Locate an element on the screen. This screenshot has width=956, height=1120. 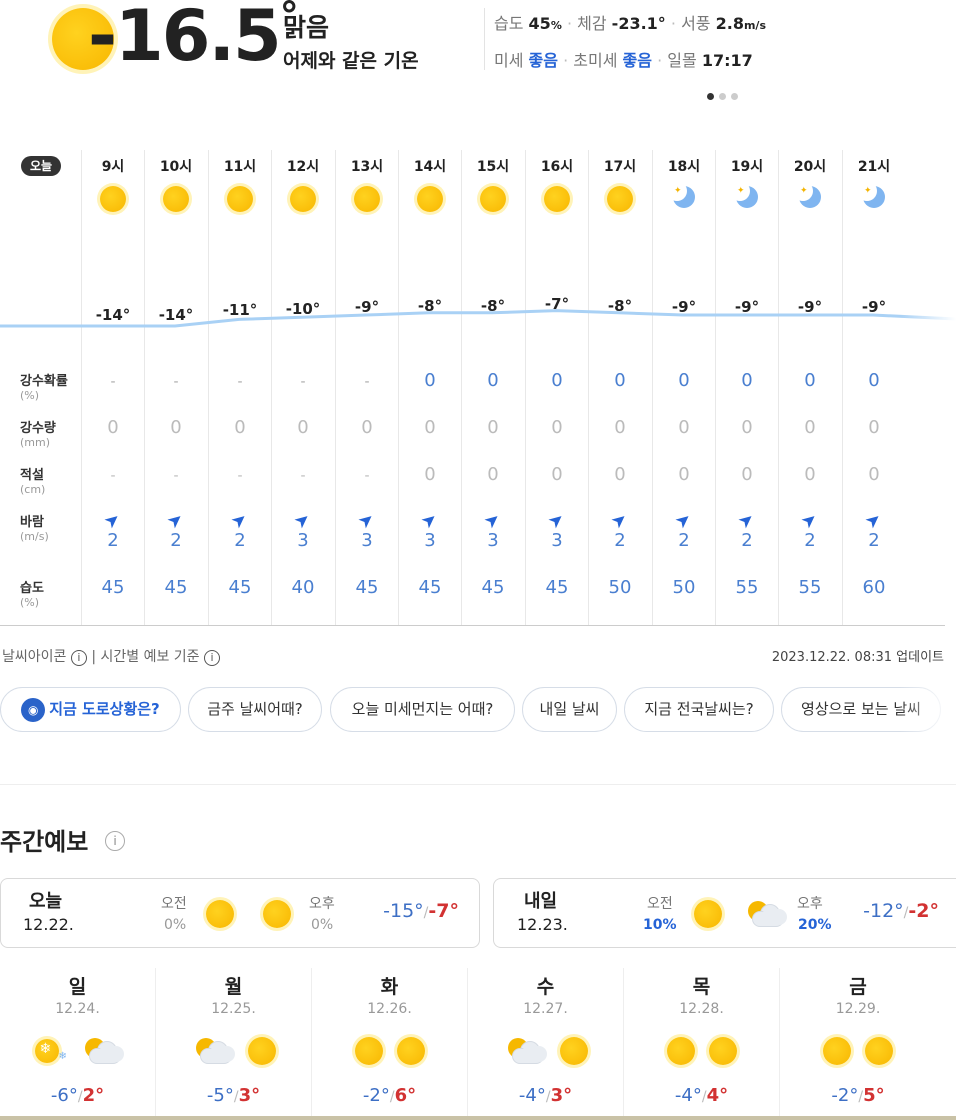
pager-dots is located at coordinates (722, 94).